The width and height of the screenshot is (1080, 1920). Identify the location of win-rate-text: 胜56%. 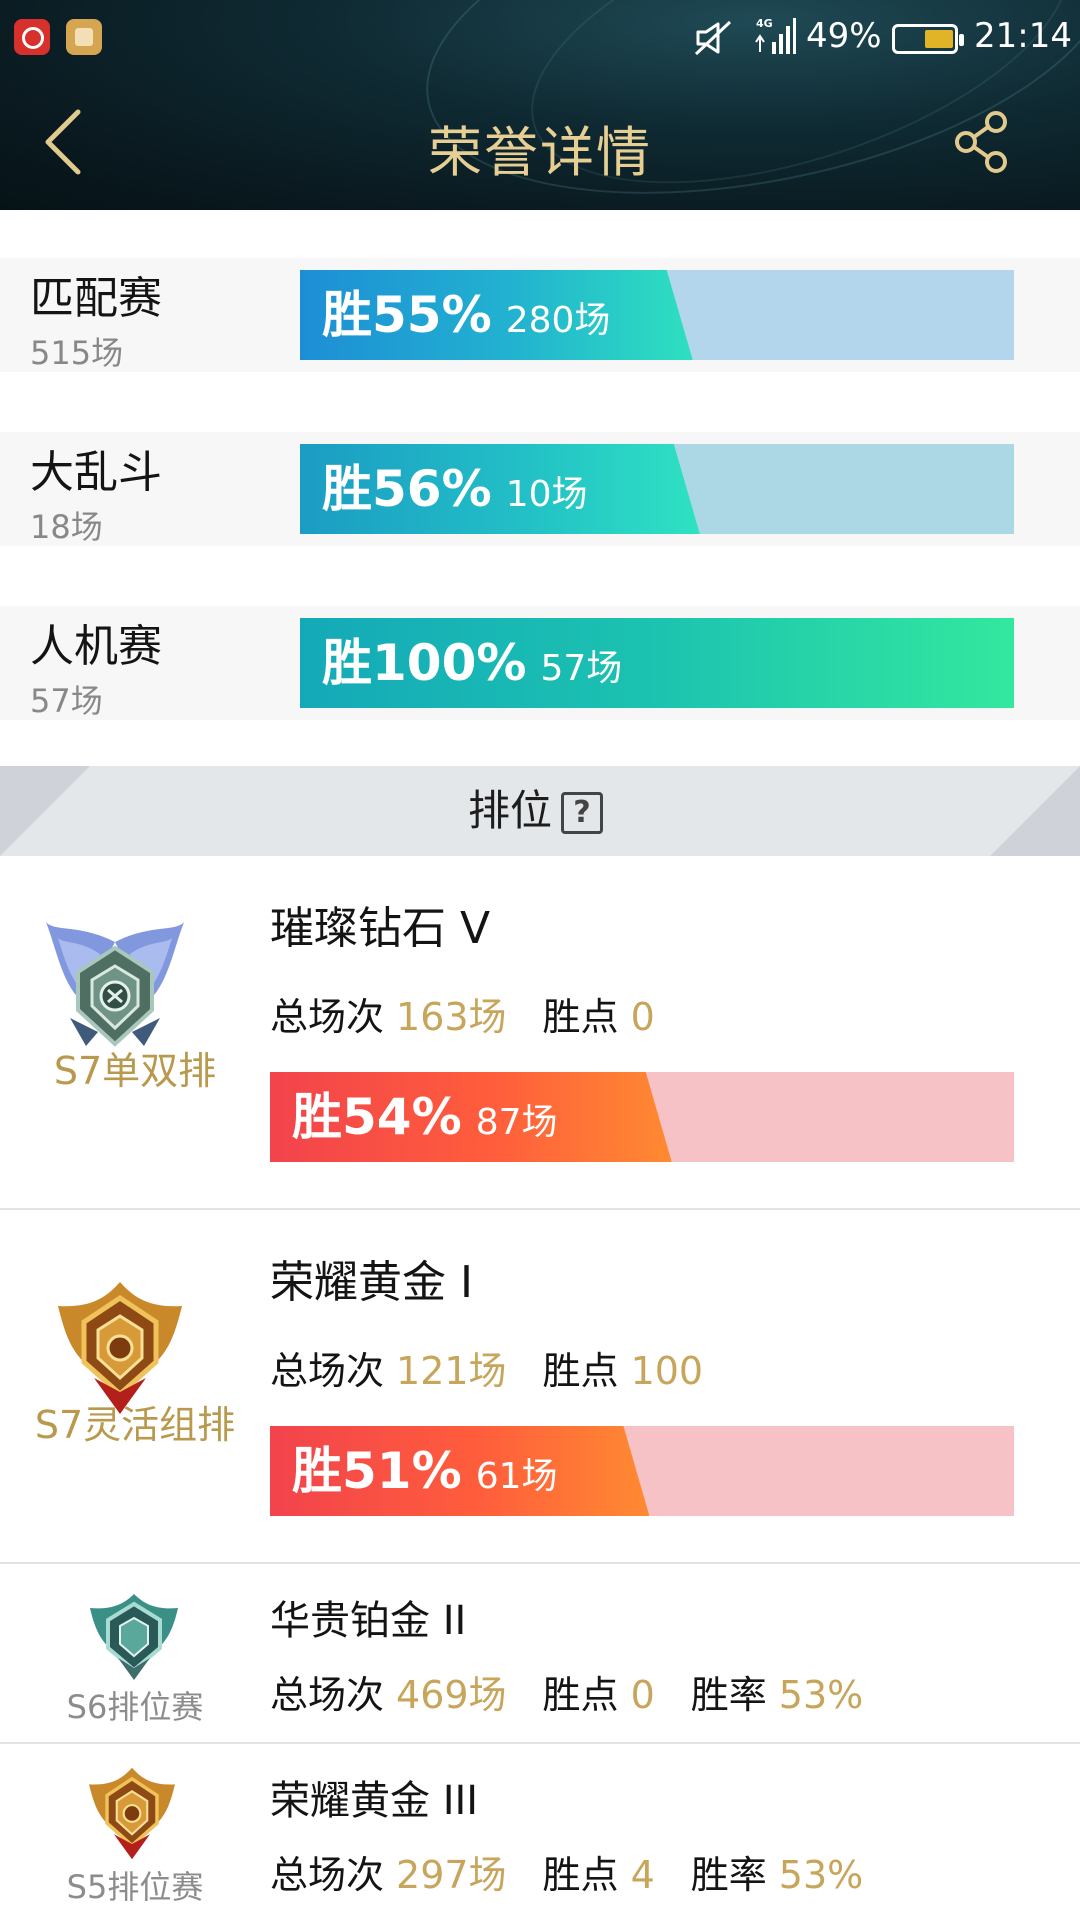
(407, 489).